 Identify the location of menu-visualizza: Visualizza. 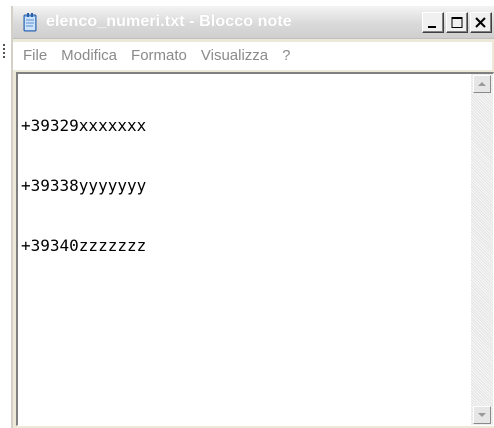
(231, 56).